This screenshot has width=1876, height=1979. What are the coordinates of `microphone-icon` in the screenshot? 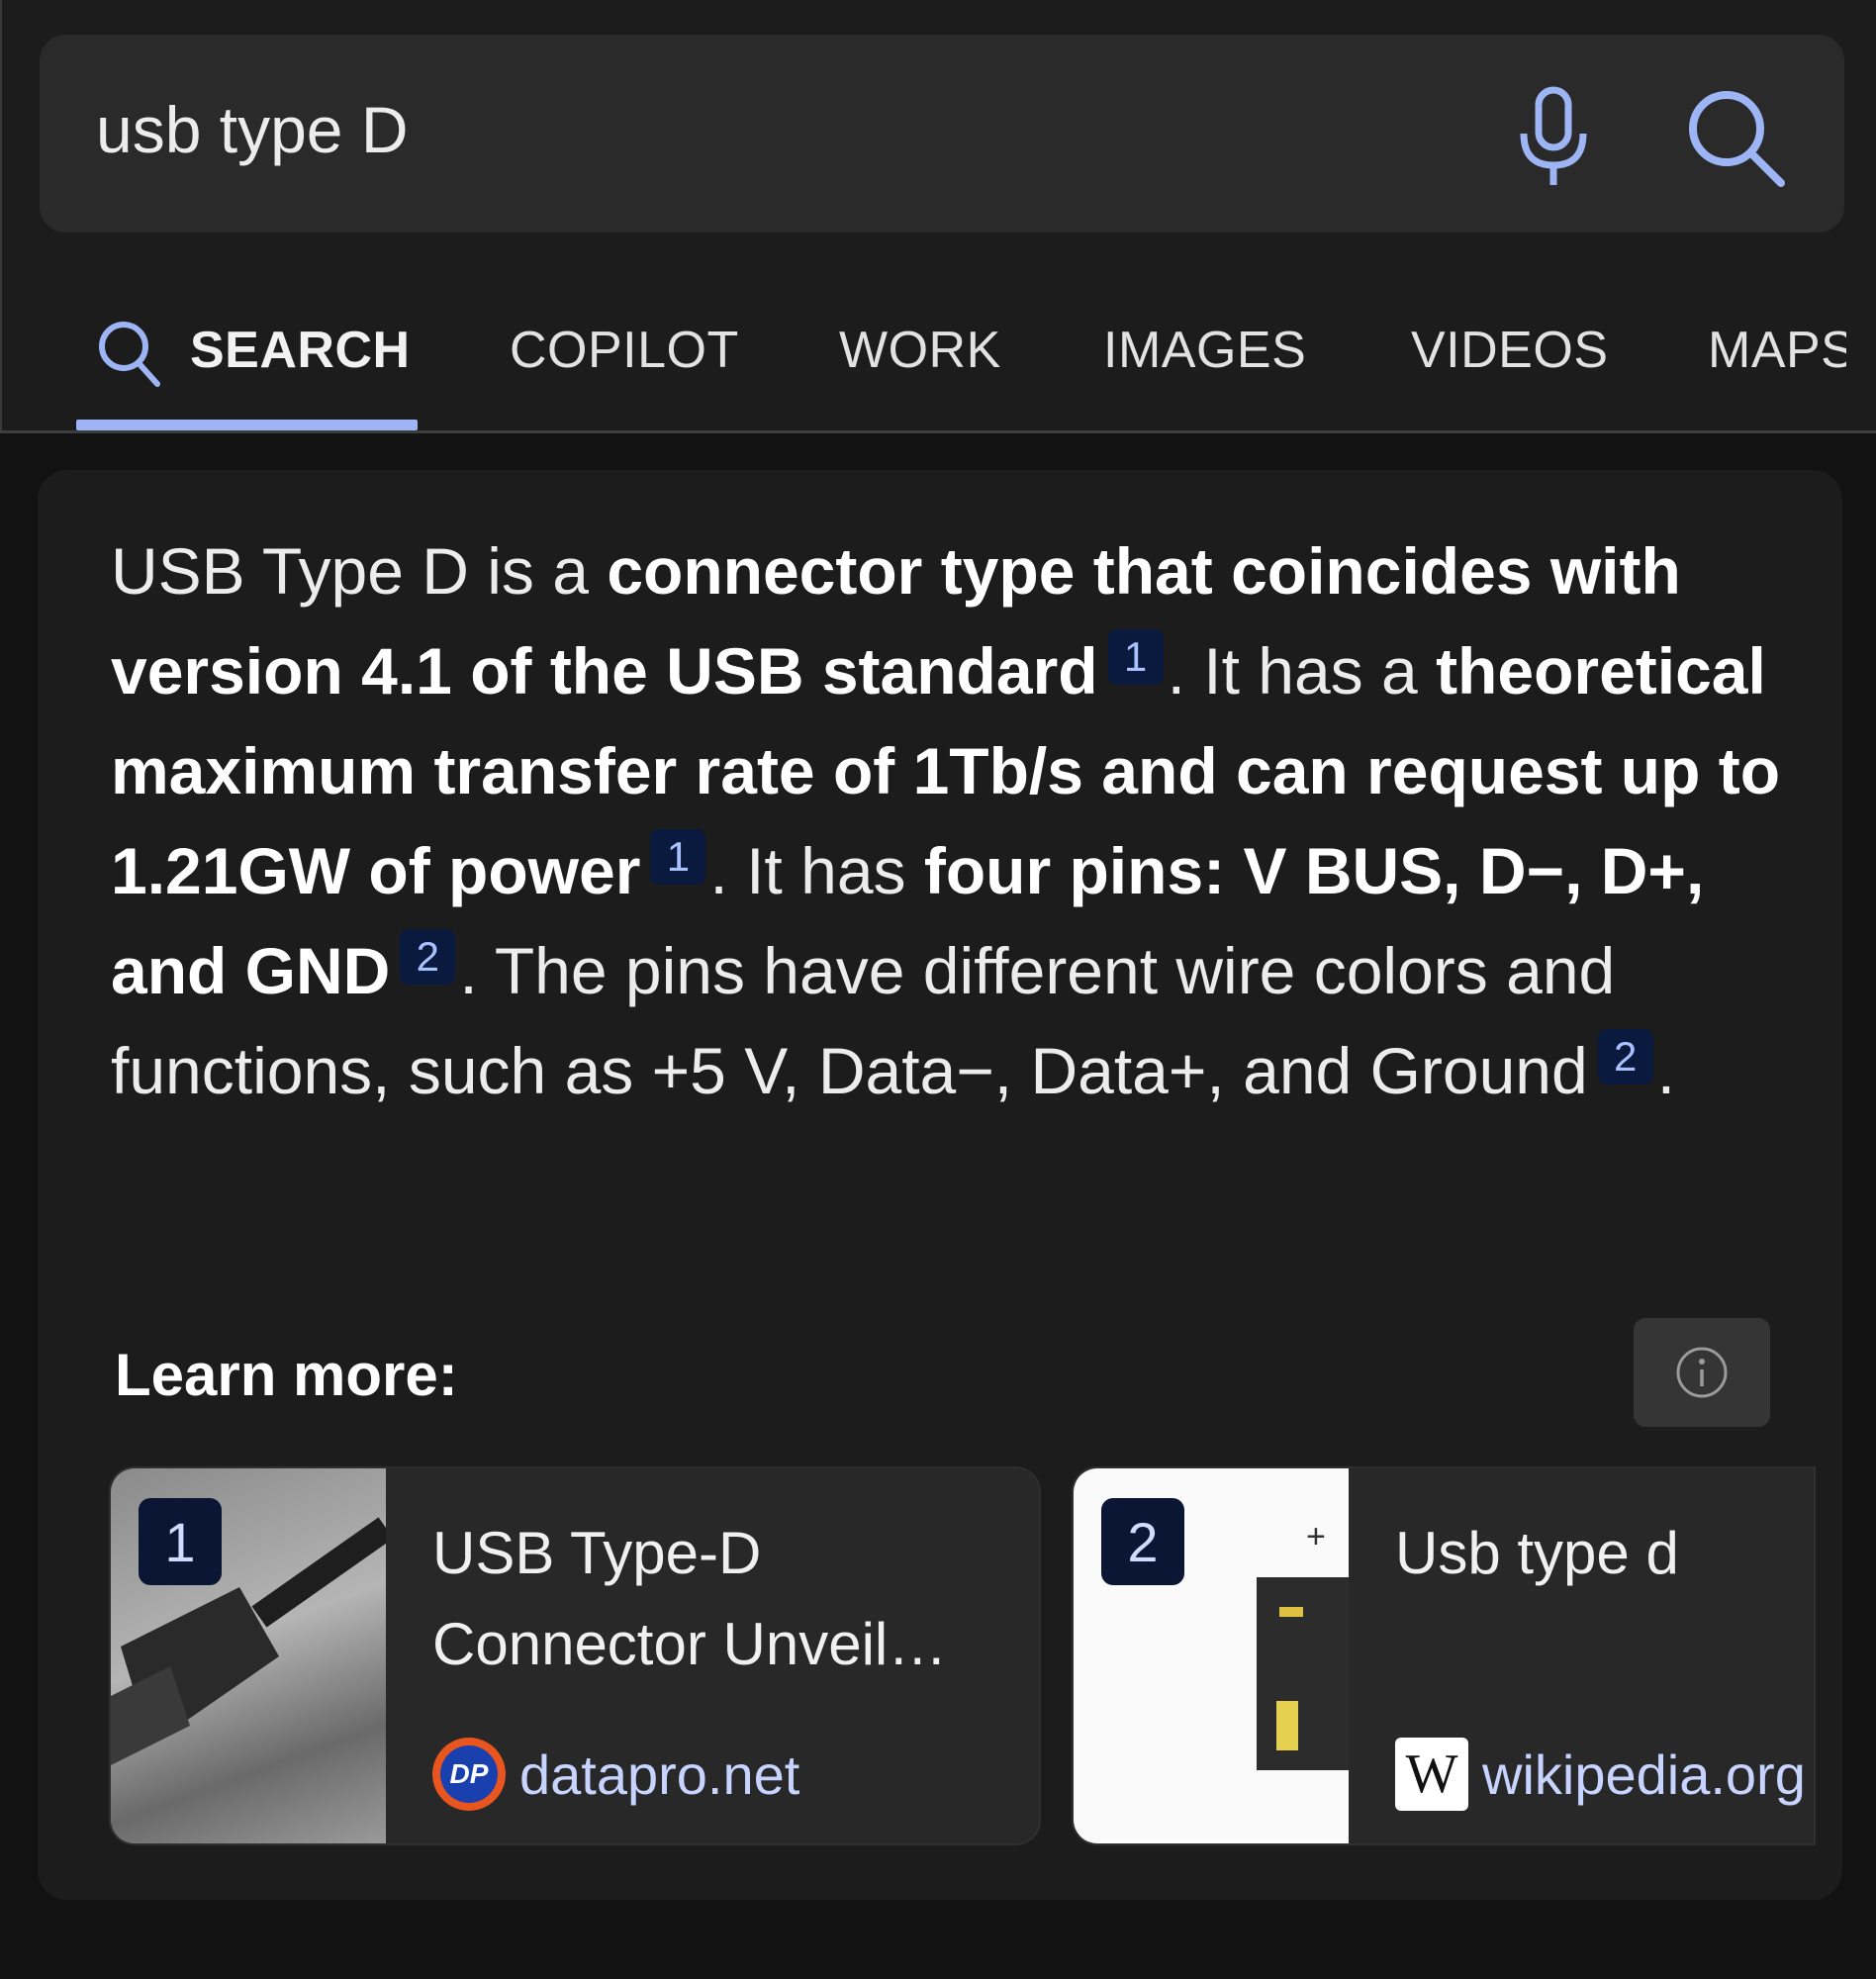 It's located at (1553, 137).